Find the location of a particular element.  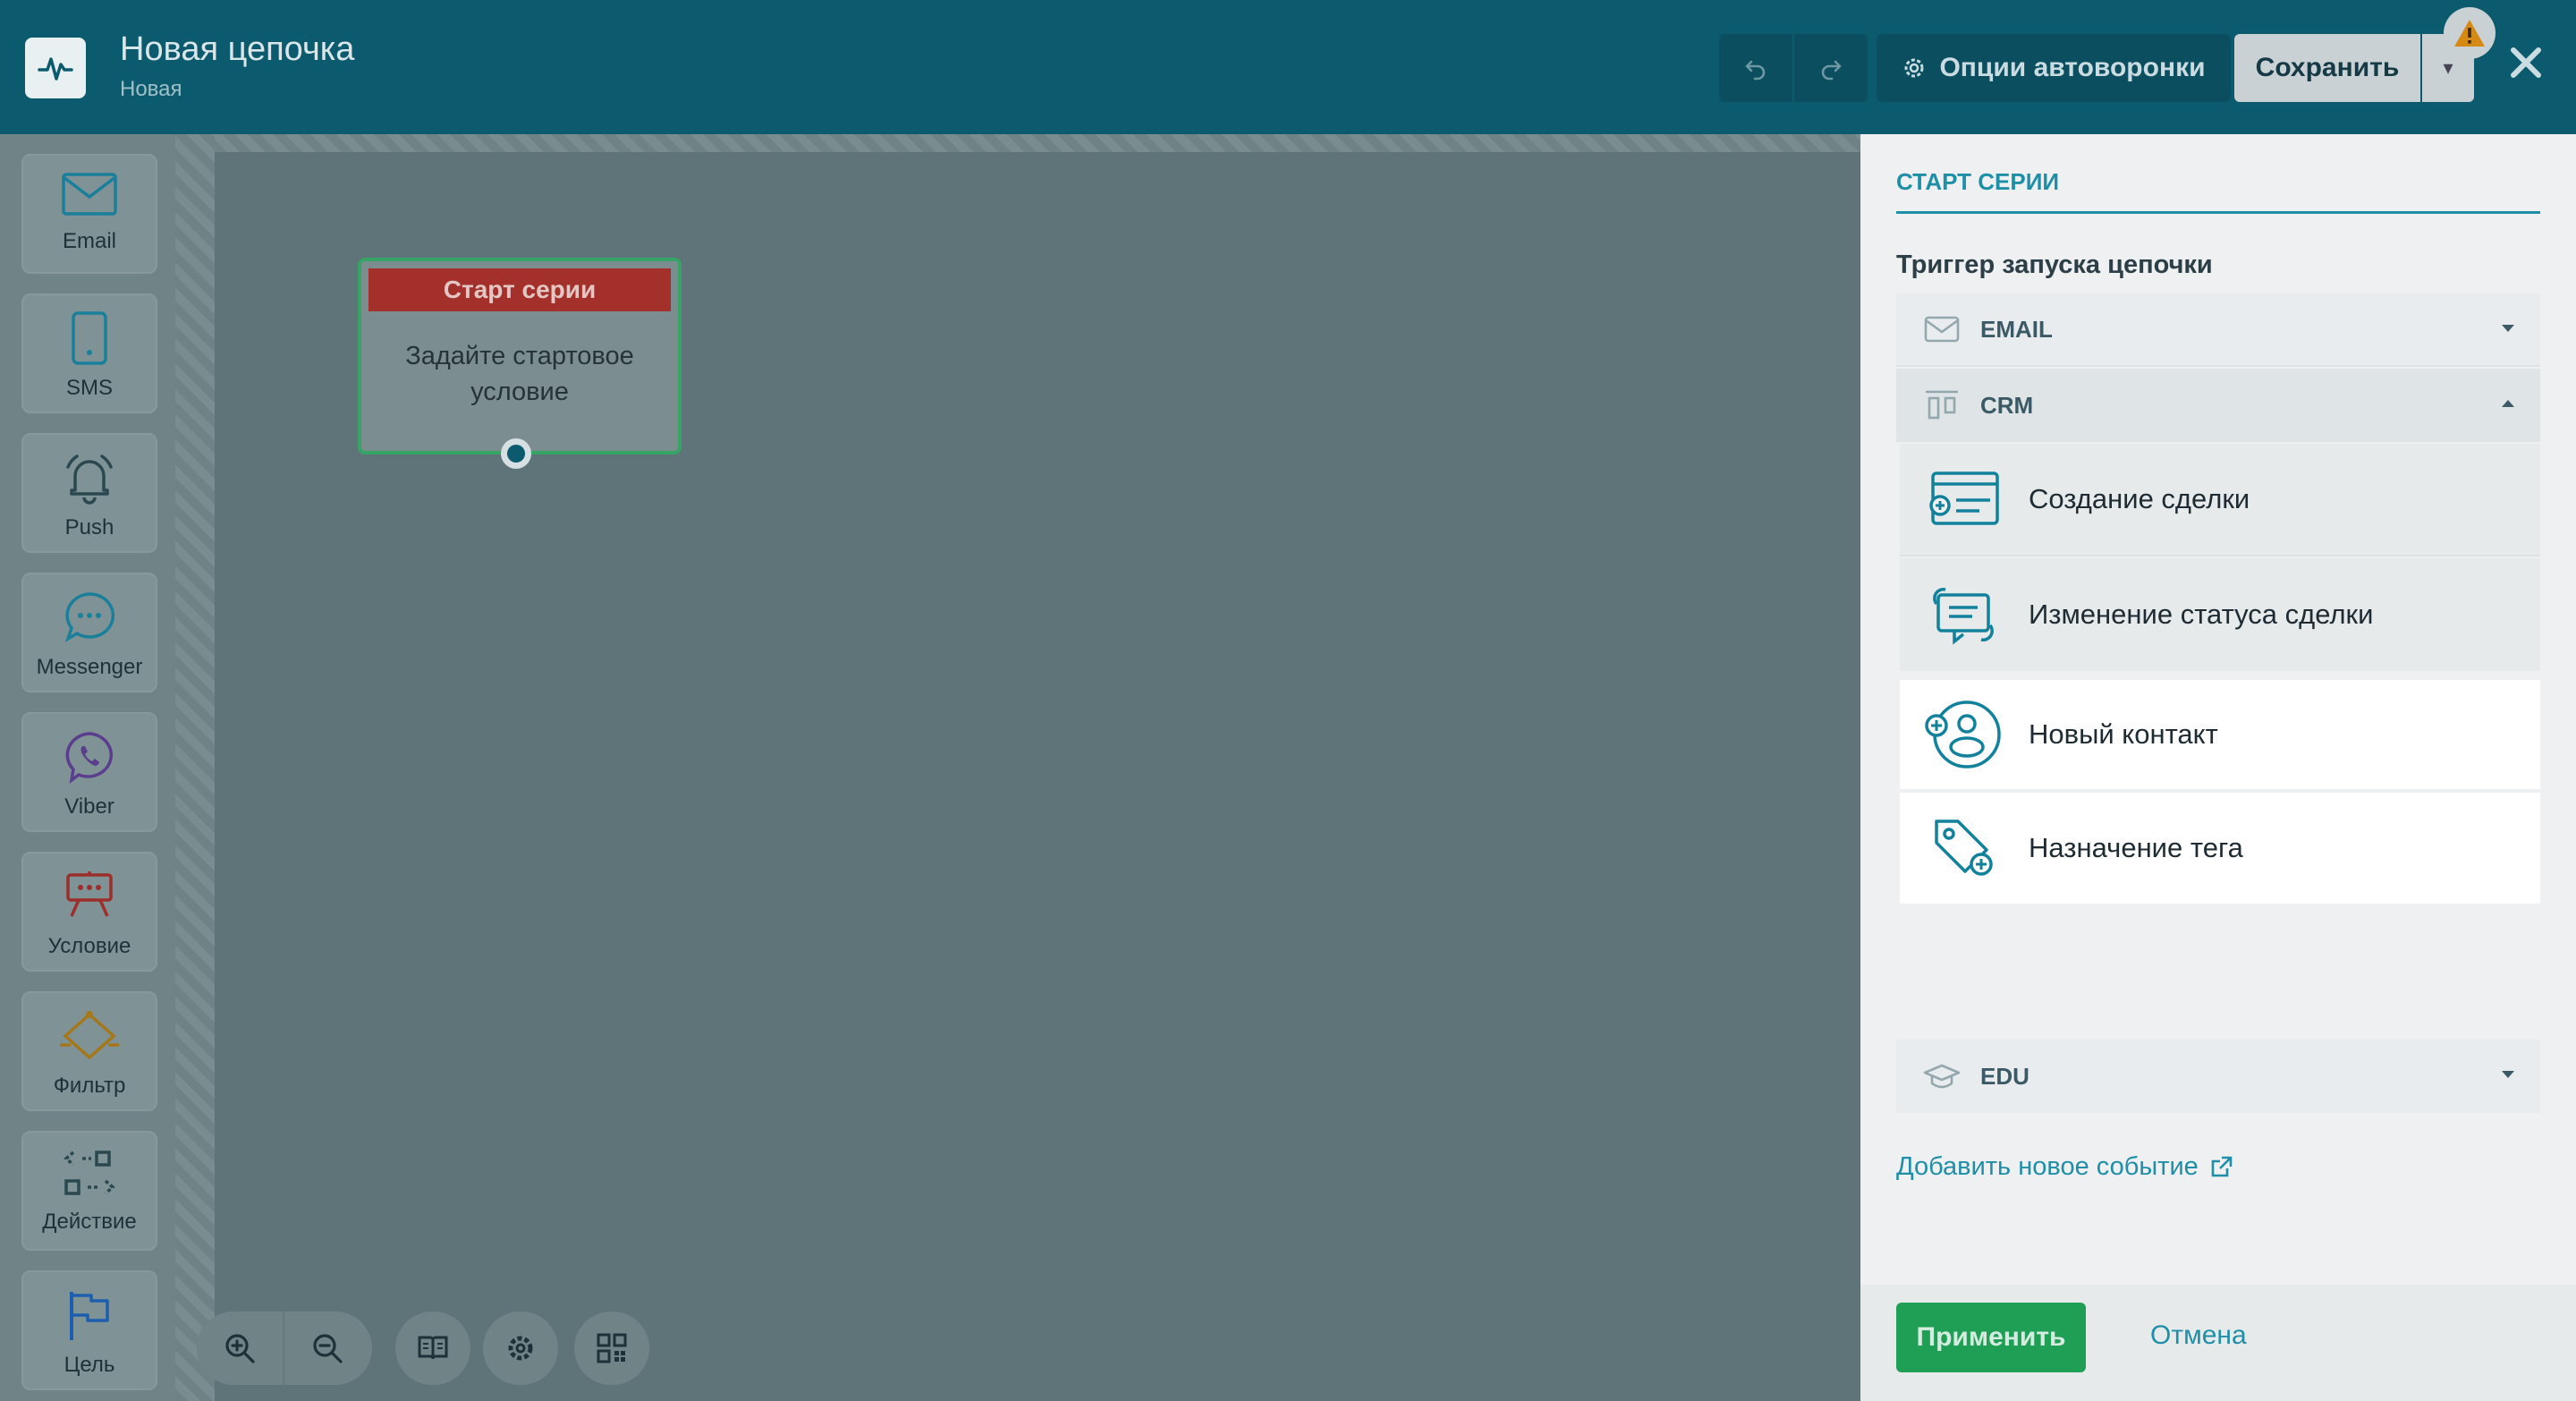

page-title: Новая цепочка is located at coordinates (237, 49).